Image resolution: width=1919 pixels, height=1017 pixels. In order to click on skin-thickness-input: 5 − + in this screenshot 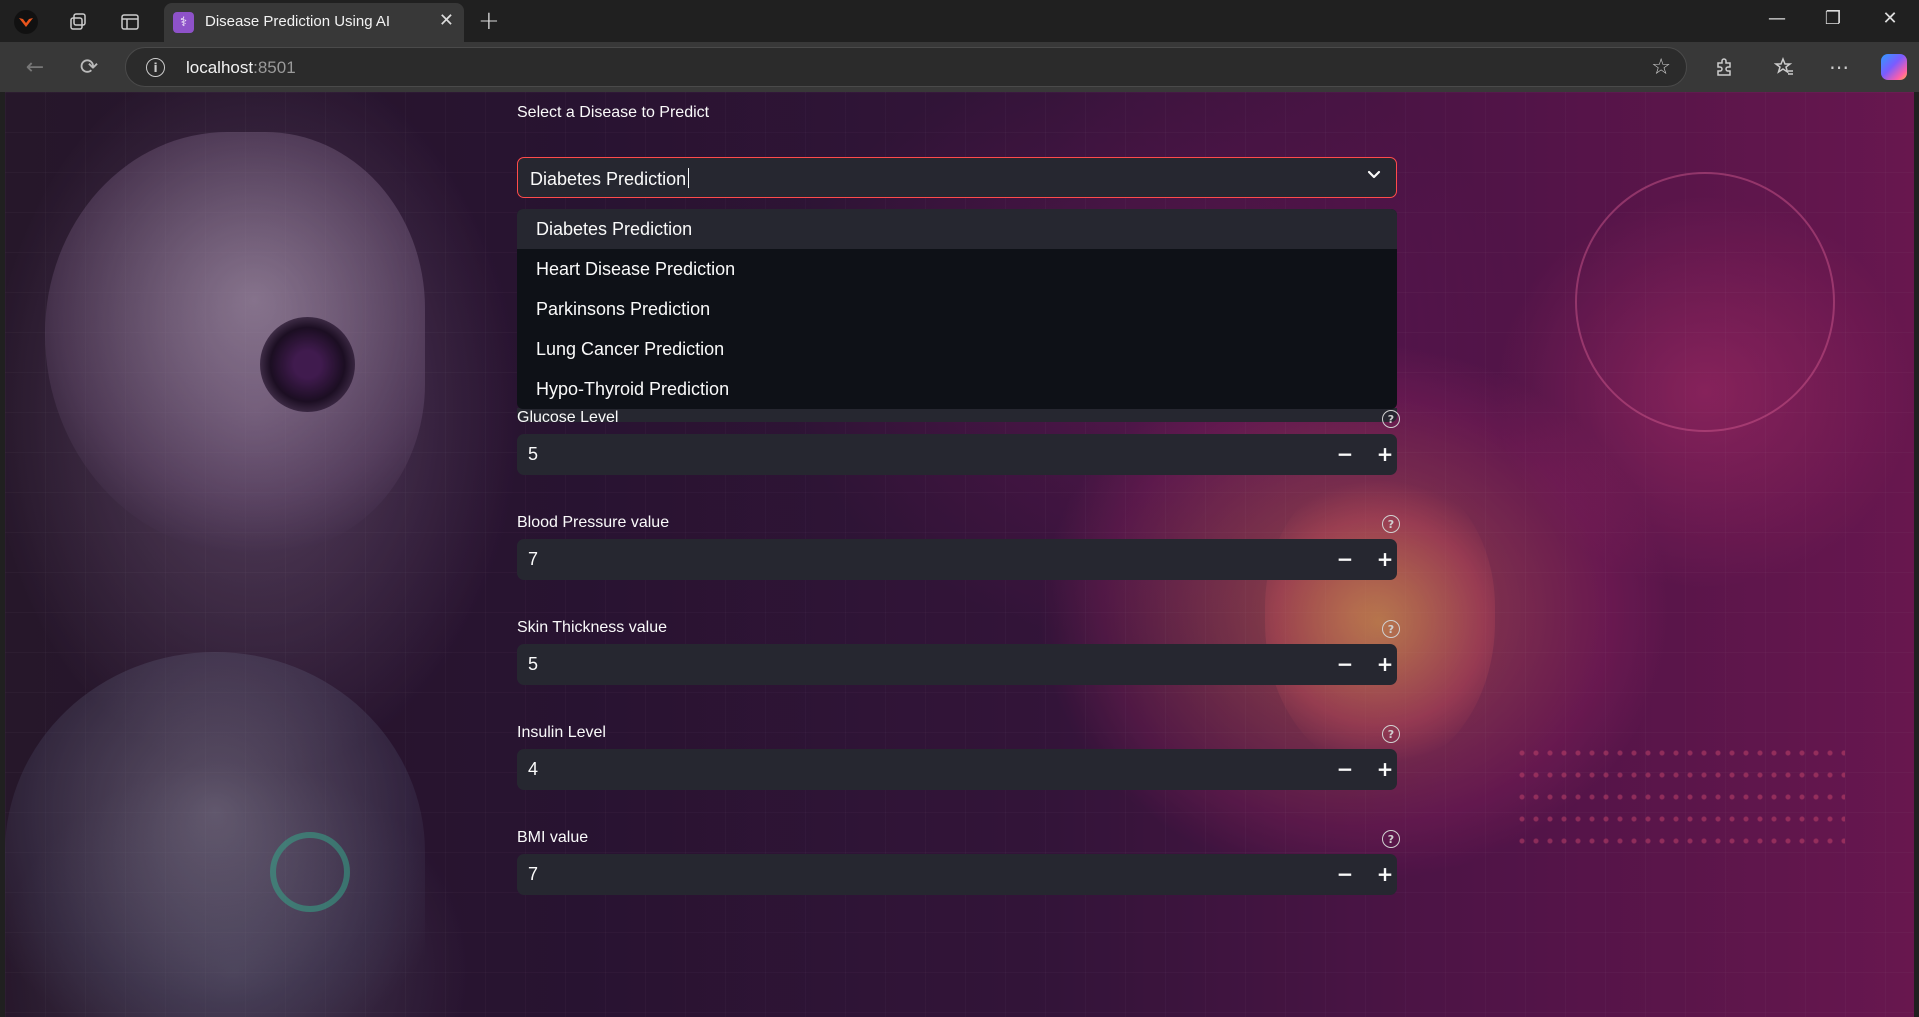, I will do `click(957, 664)`.